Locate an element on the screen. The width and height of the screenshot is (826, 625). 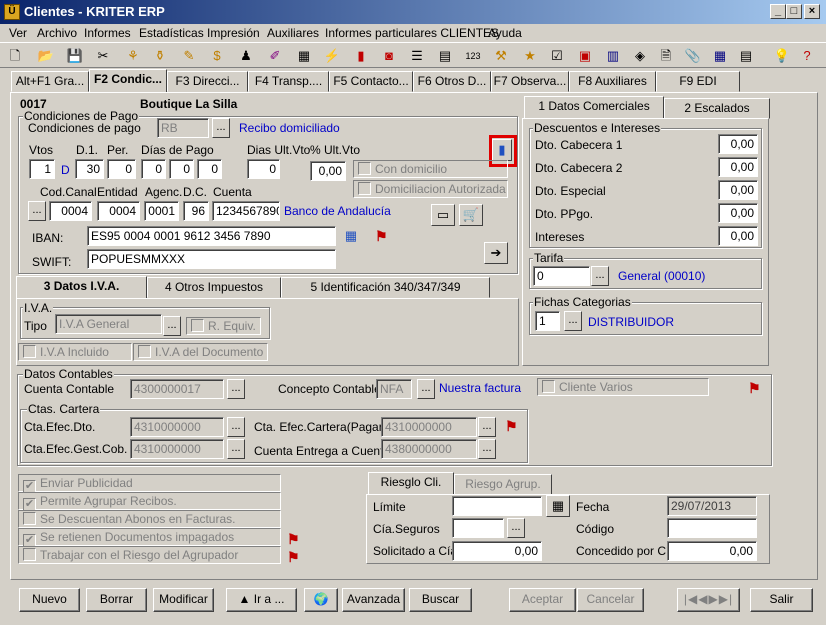
iban-input: ES95 0004 0001 9612 3456 7890 is located at coordinates (211, 236).